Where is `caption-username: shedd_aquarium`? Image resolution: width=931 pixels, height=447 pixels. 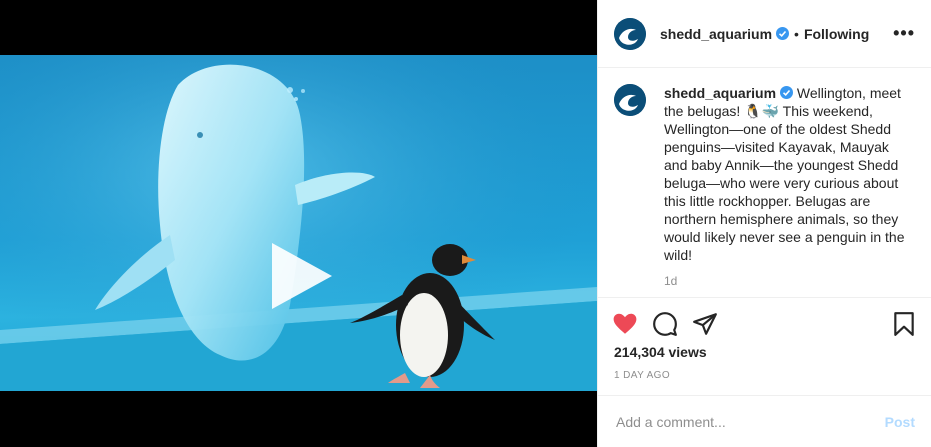
caption-username: shedd_aquarium is located at coordinates (720, 93).